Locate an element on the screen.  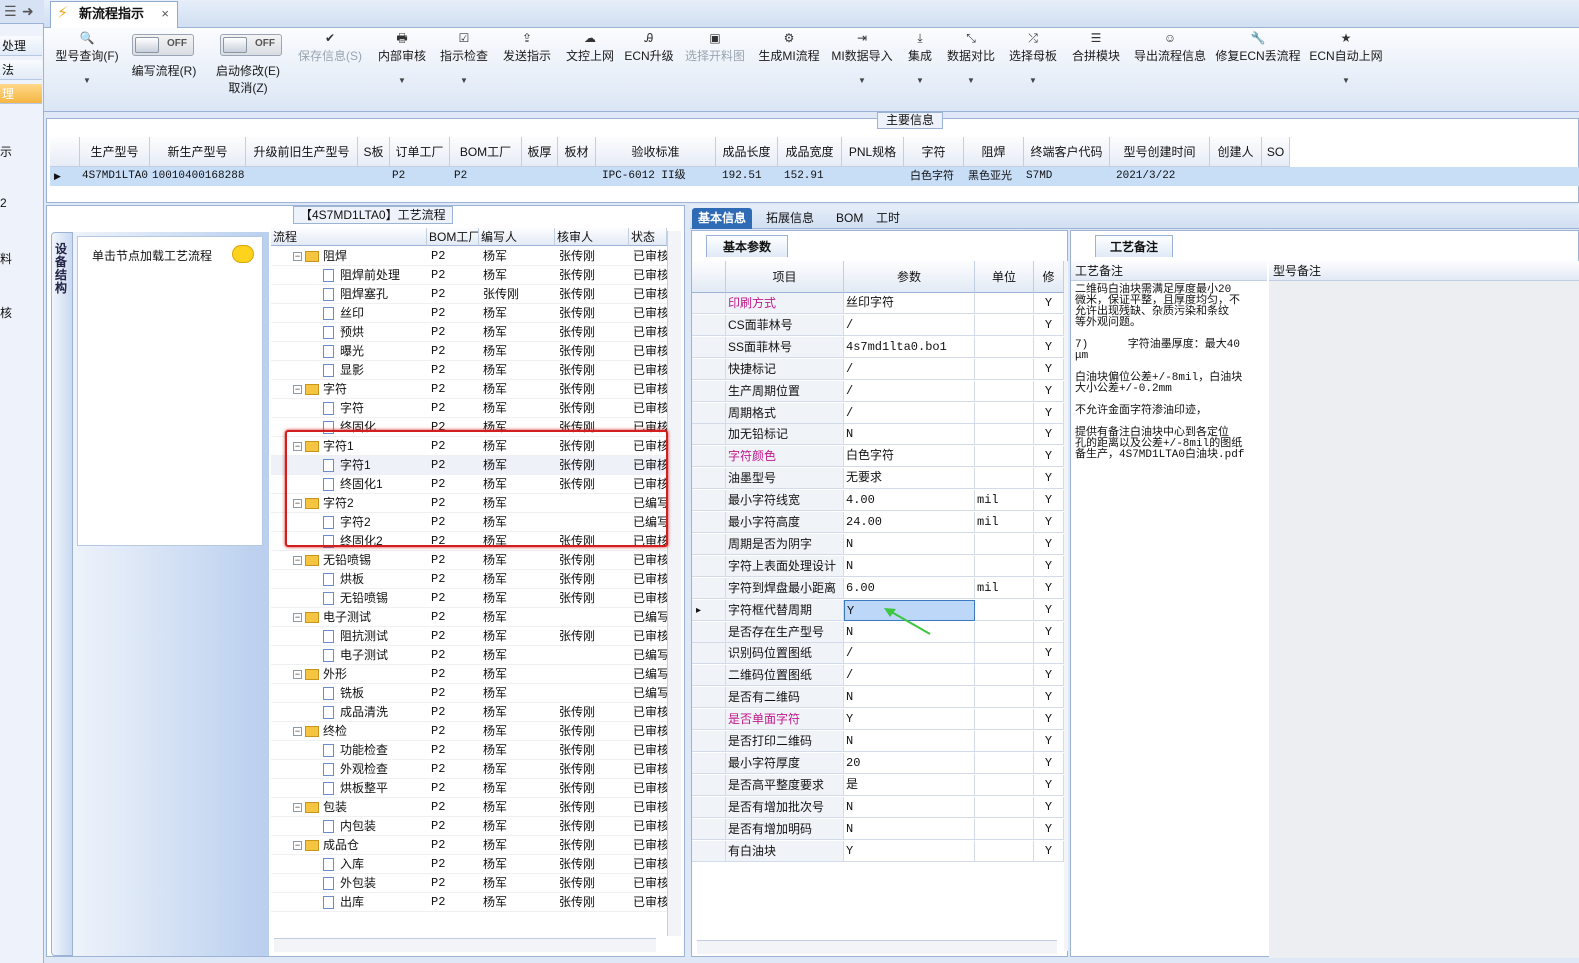
param-row: 字符到焊盘最小距离 6.00 mil Y is located at coordinates (878, 588).